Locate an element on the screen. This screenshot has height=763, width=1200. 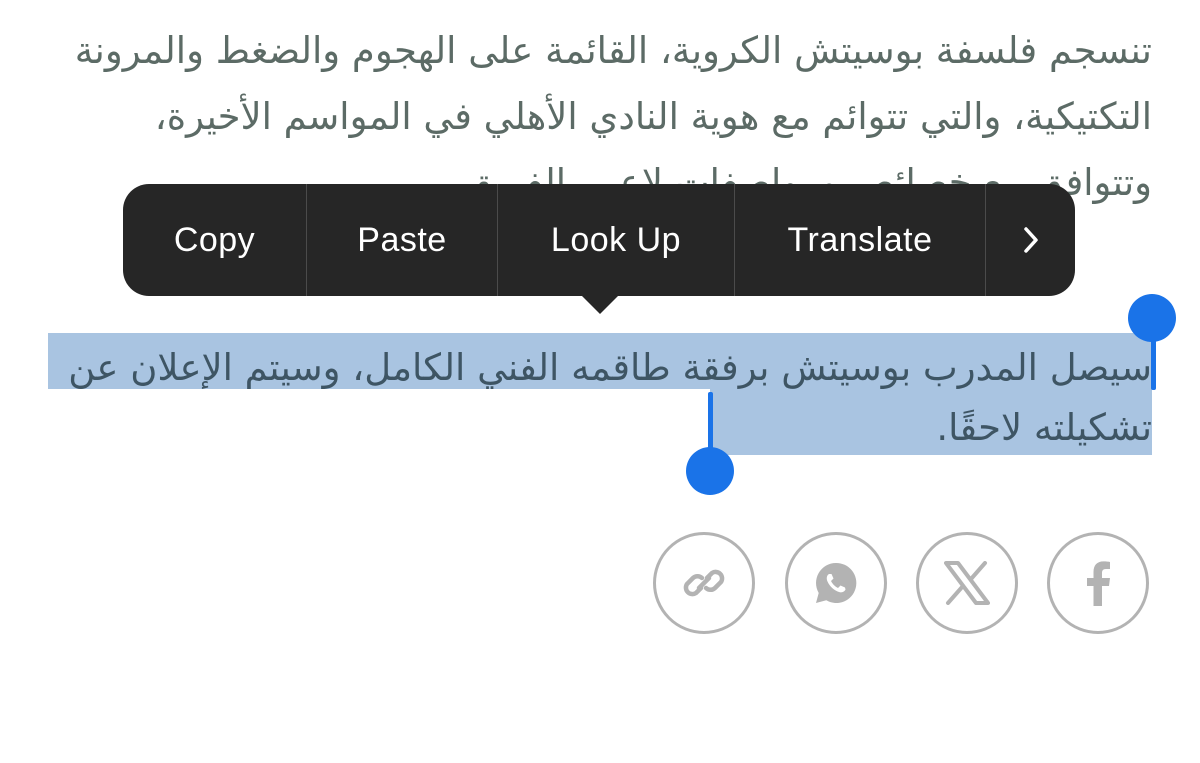
copy-button: Copy is located at coordinates (215, 240).